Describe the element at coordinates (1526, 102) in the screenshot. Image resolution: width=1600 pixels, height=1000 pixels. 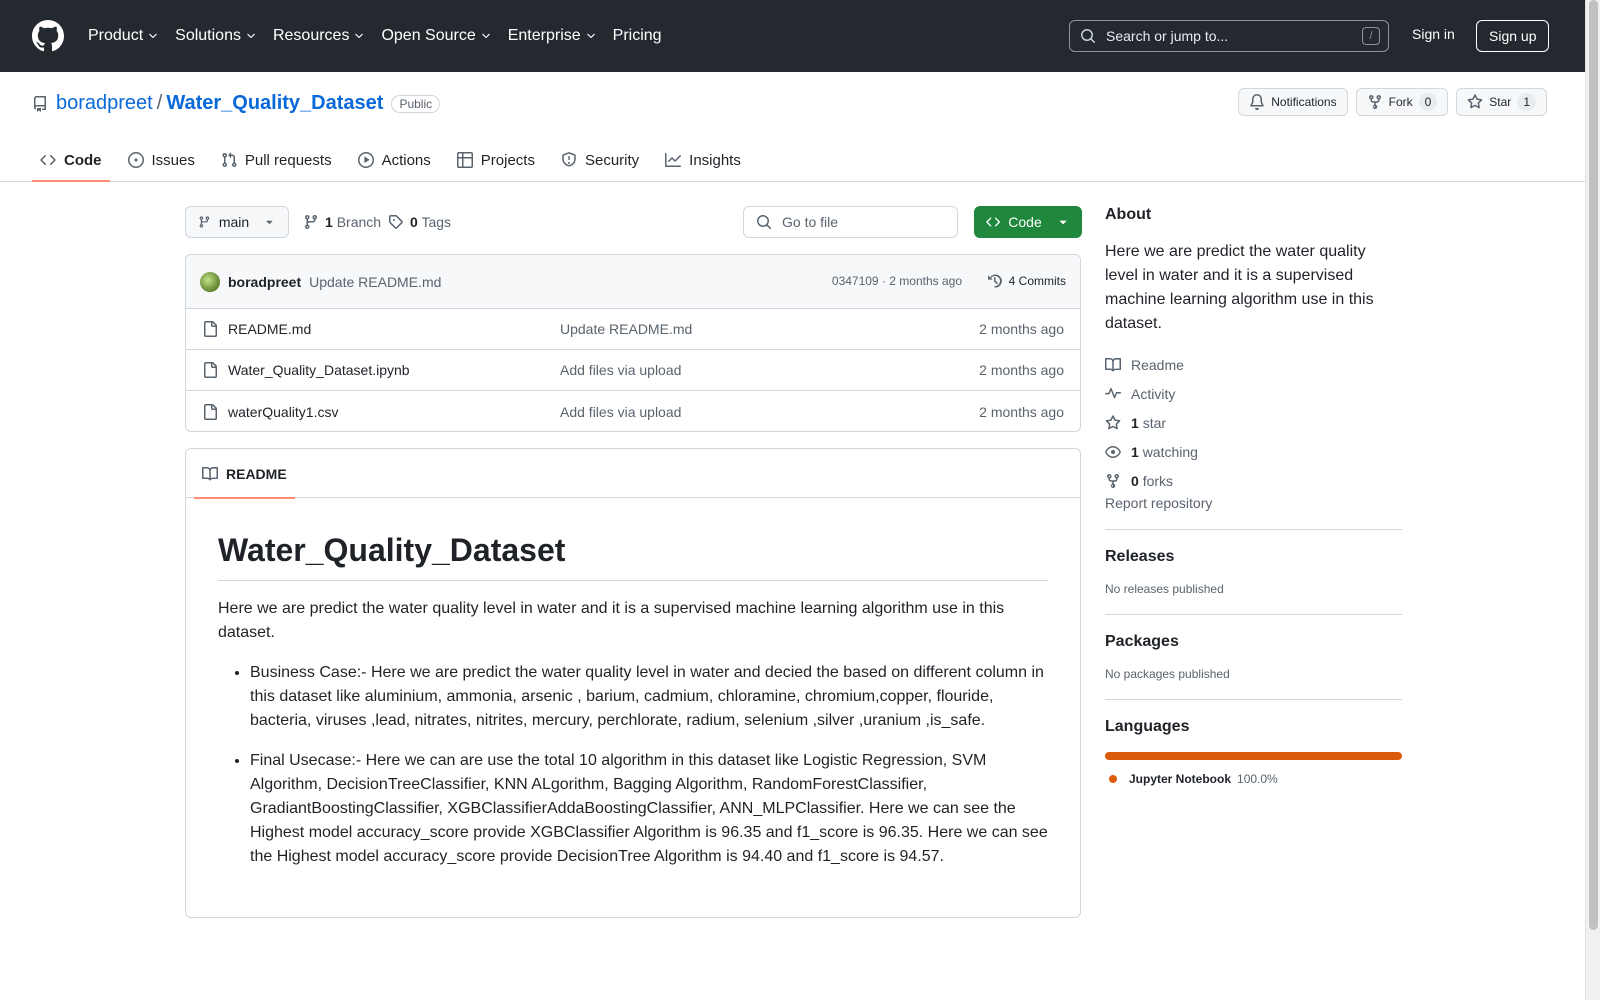
I see `star-count: 1` at that location.